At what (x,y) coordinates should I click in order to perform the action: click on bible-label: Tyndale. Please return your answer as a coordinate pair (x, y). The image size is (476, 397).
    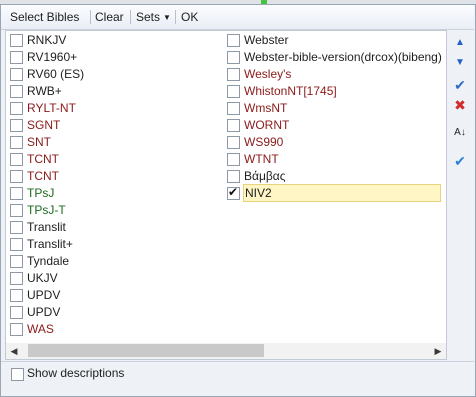
    Looking at the image, I should click on (48, 261).